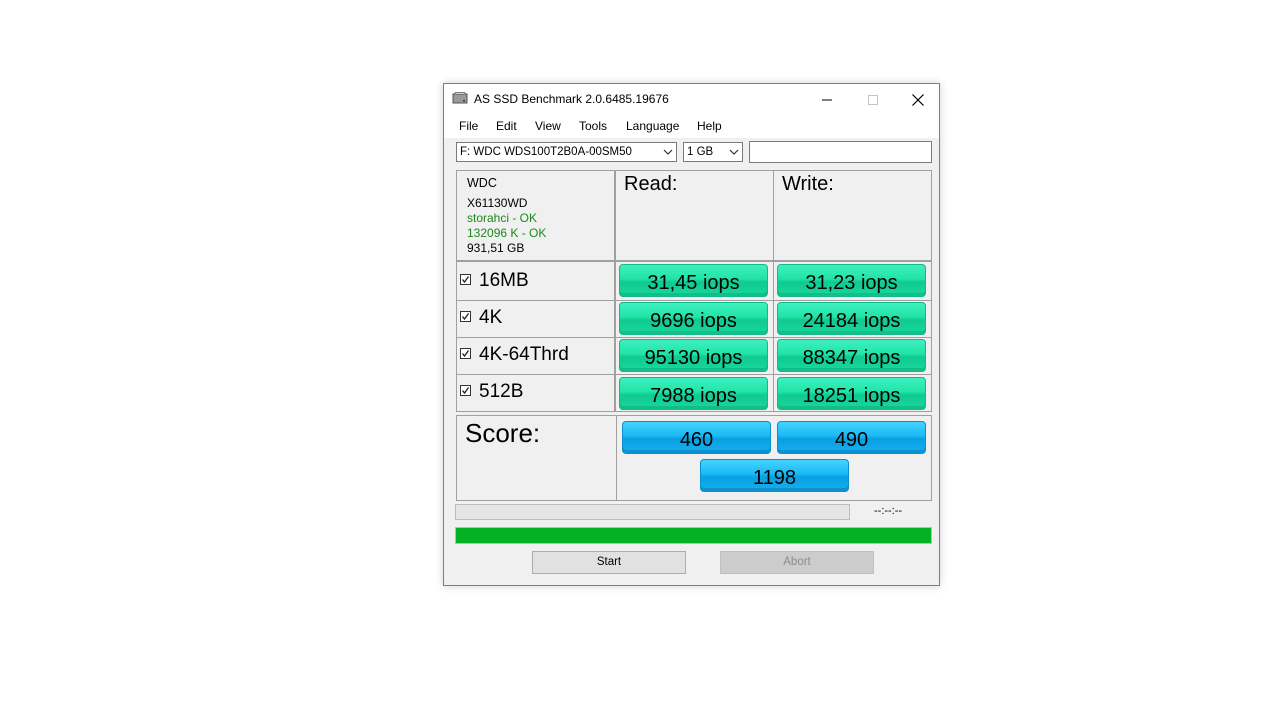  Describe the element at coordinates (652, 512) in the screenshot. I see `test-progress-bar` at that location.